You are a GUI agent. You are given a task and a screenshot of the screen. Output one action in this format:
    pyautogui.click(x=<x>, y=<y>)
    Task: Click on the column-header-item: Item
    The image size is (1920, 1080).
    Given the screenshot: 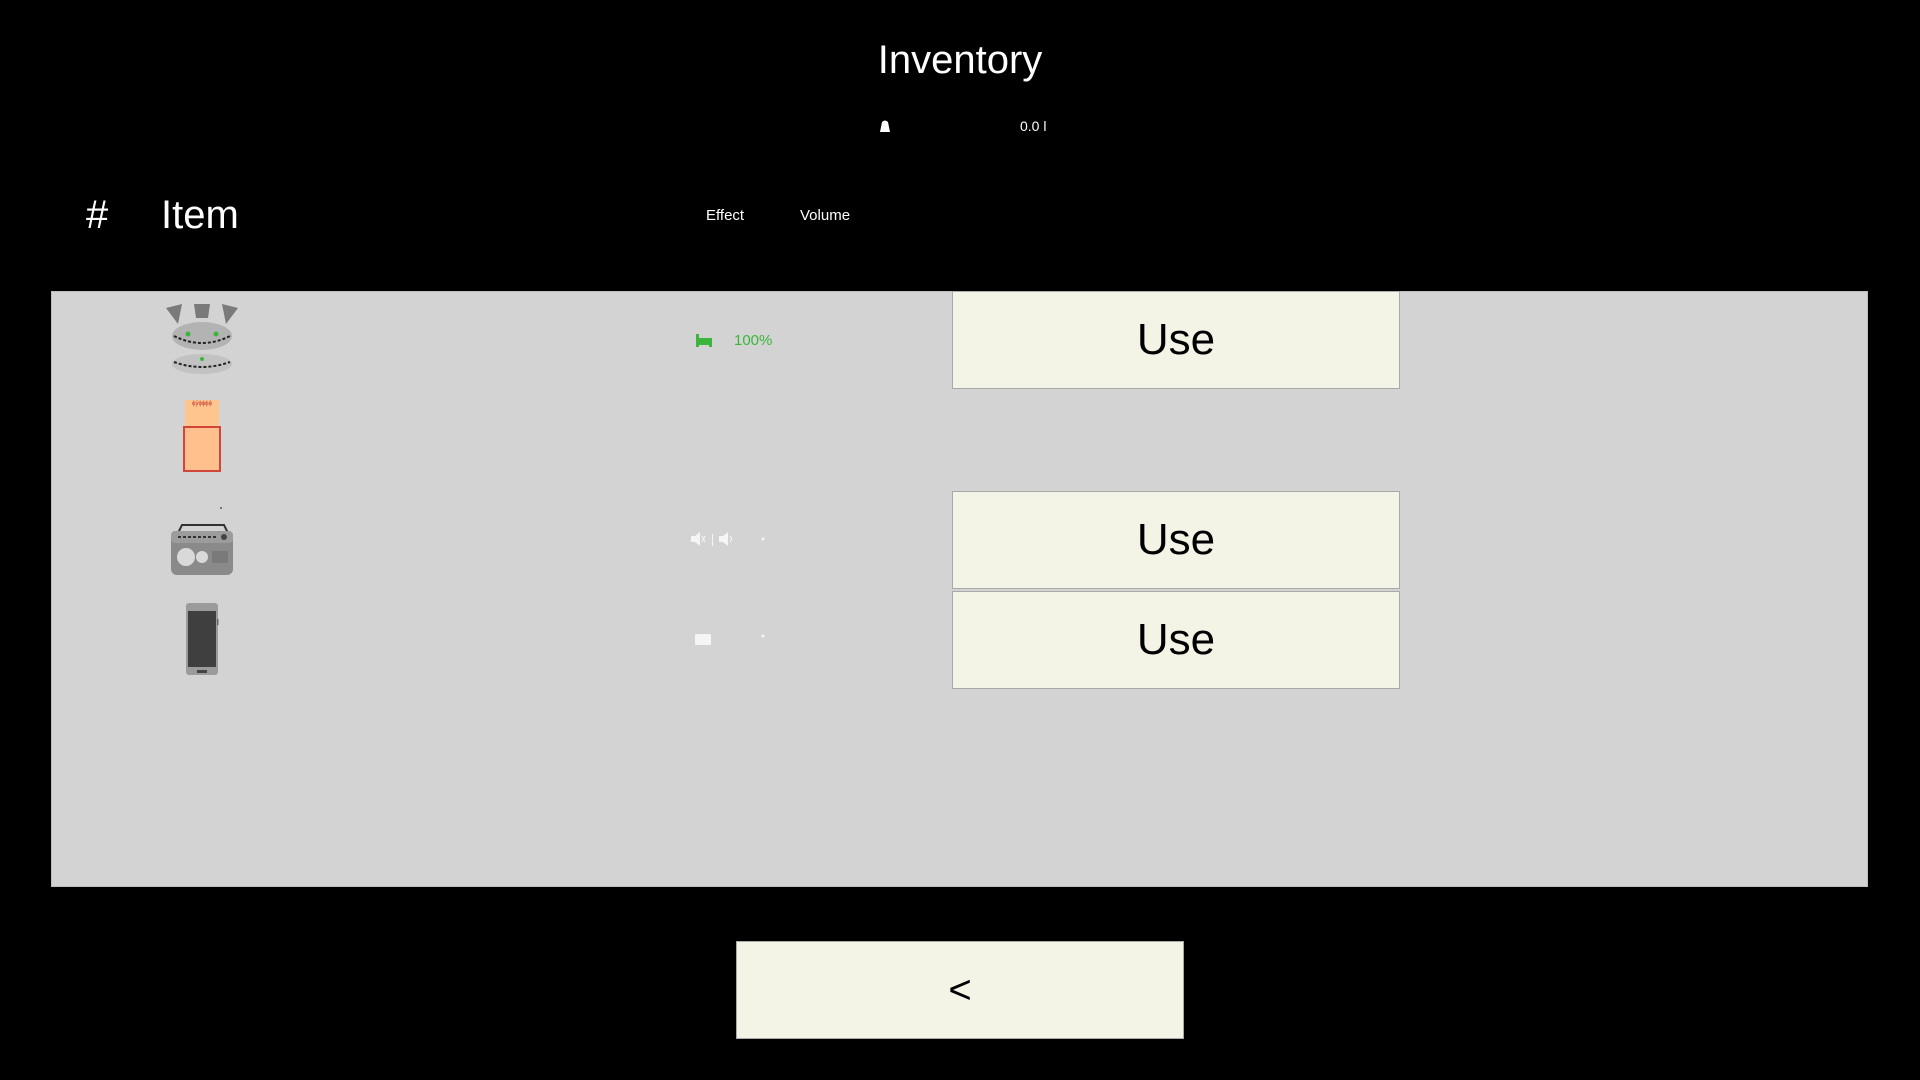 What is the action you would take?
    pyautogui.click(x=200, y=215)
    